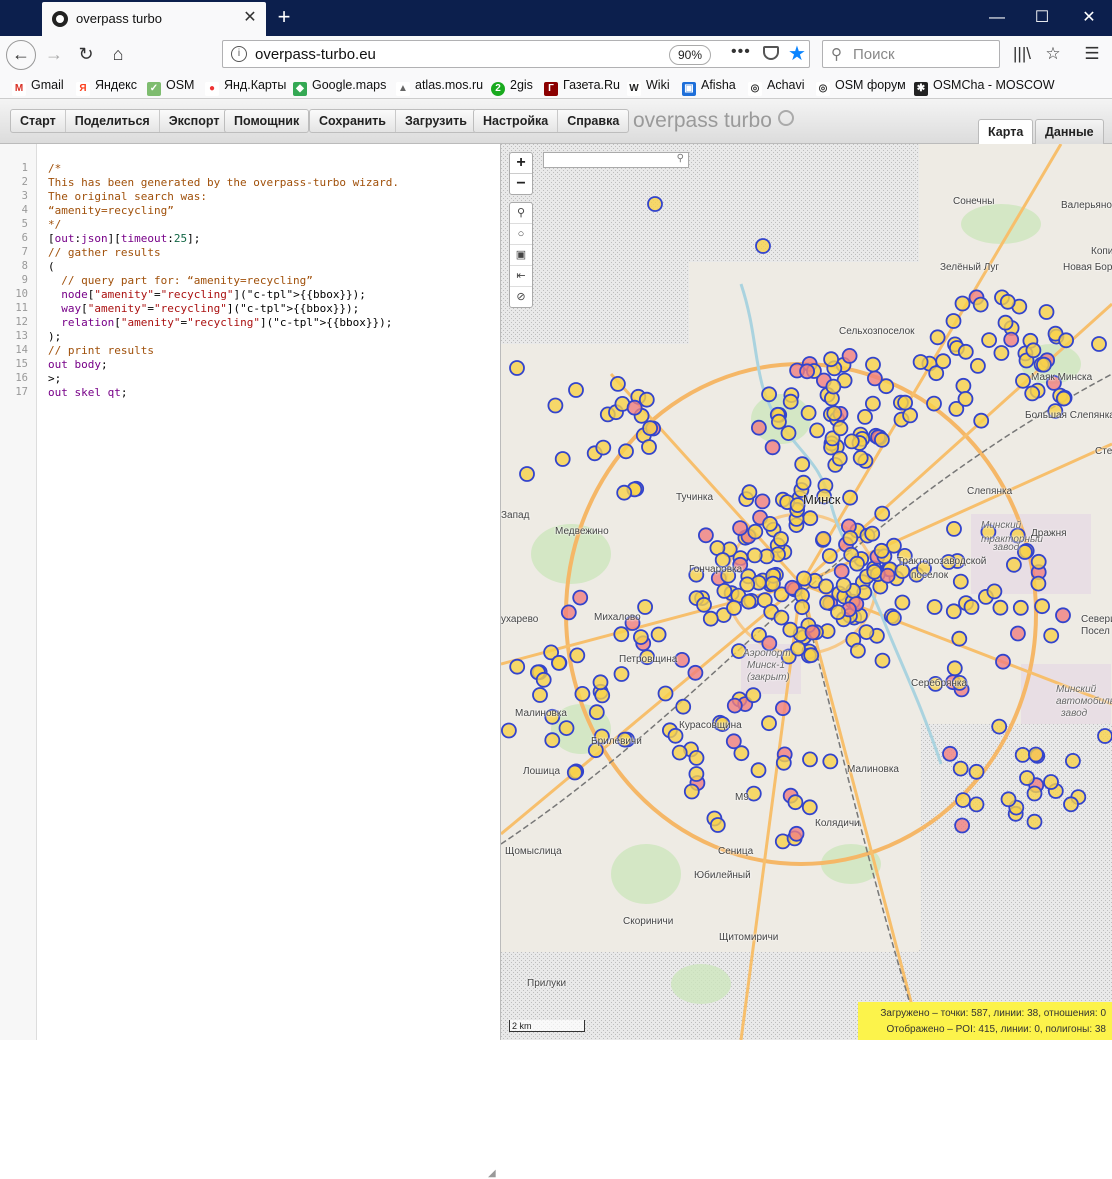 Image resolution: width=1112 pixels, height=1179 pixels. What do you see at coordinates (493, 1173) in the screenshot?
I see `resize-grip-icon: ◢` at bounding box center [493, 1173].